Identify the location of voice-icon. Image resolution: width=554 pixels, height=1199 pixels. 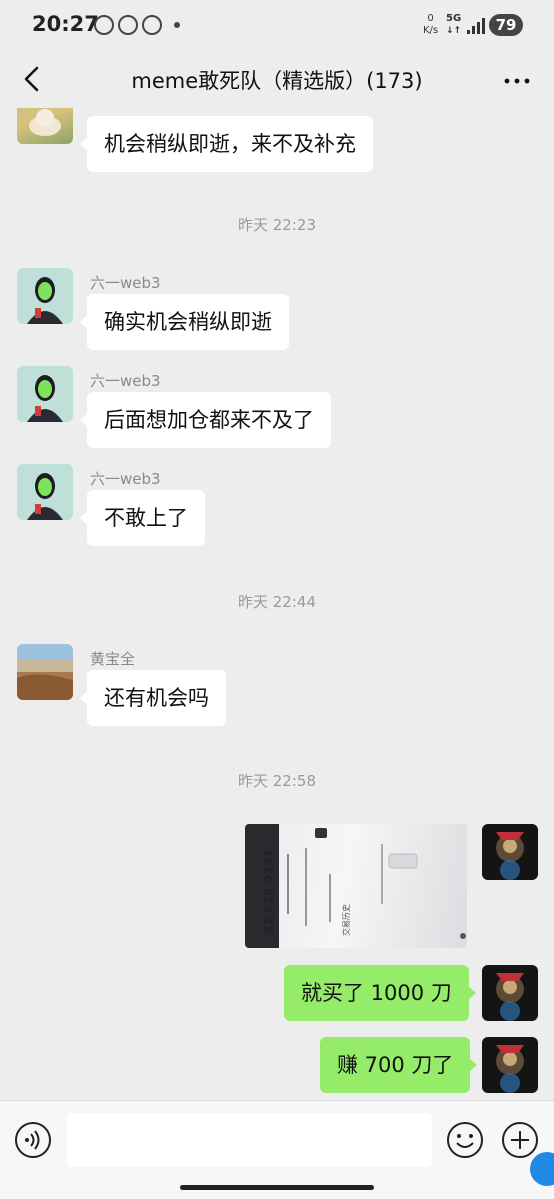
(33, 1140).